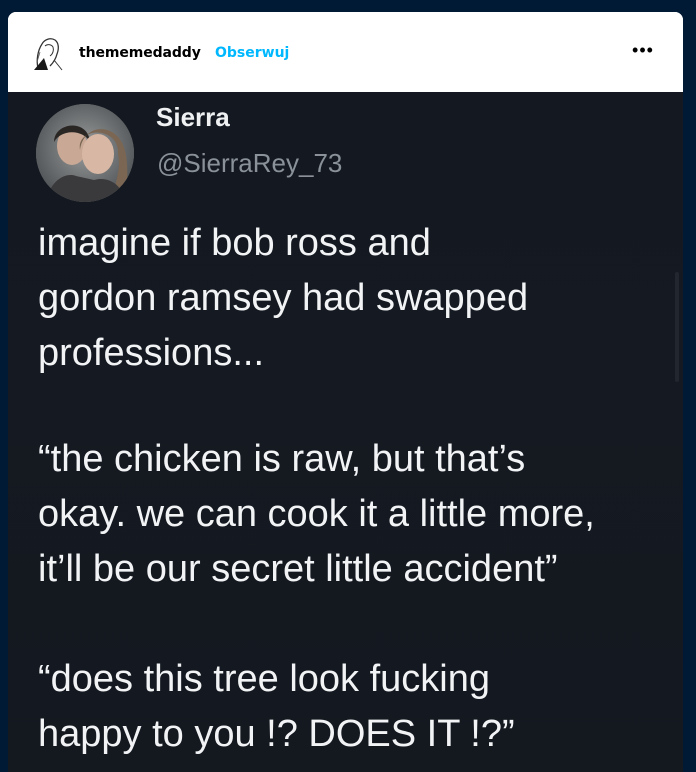 This screenshot has height=772, width=696. What do you see at coordinates (276, 734) in the screenshot?
I see `tweet-line: happy to you !? DOES IT !?”` at bounding box center [276, 734].